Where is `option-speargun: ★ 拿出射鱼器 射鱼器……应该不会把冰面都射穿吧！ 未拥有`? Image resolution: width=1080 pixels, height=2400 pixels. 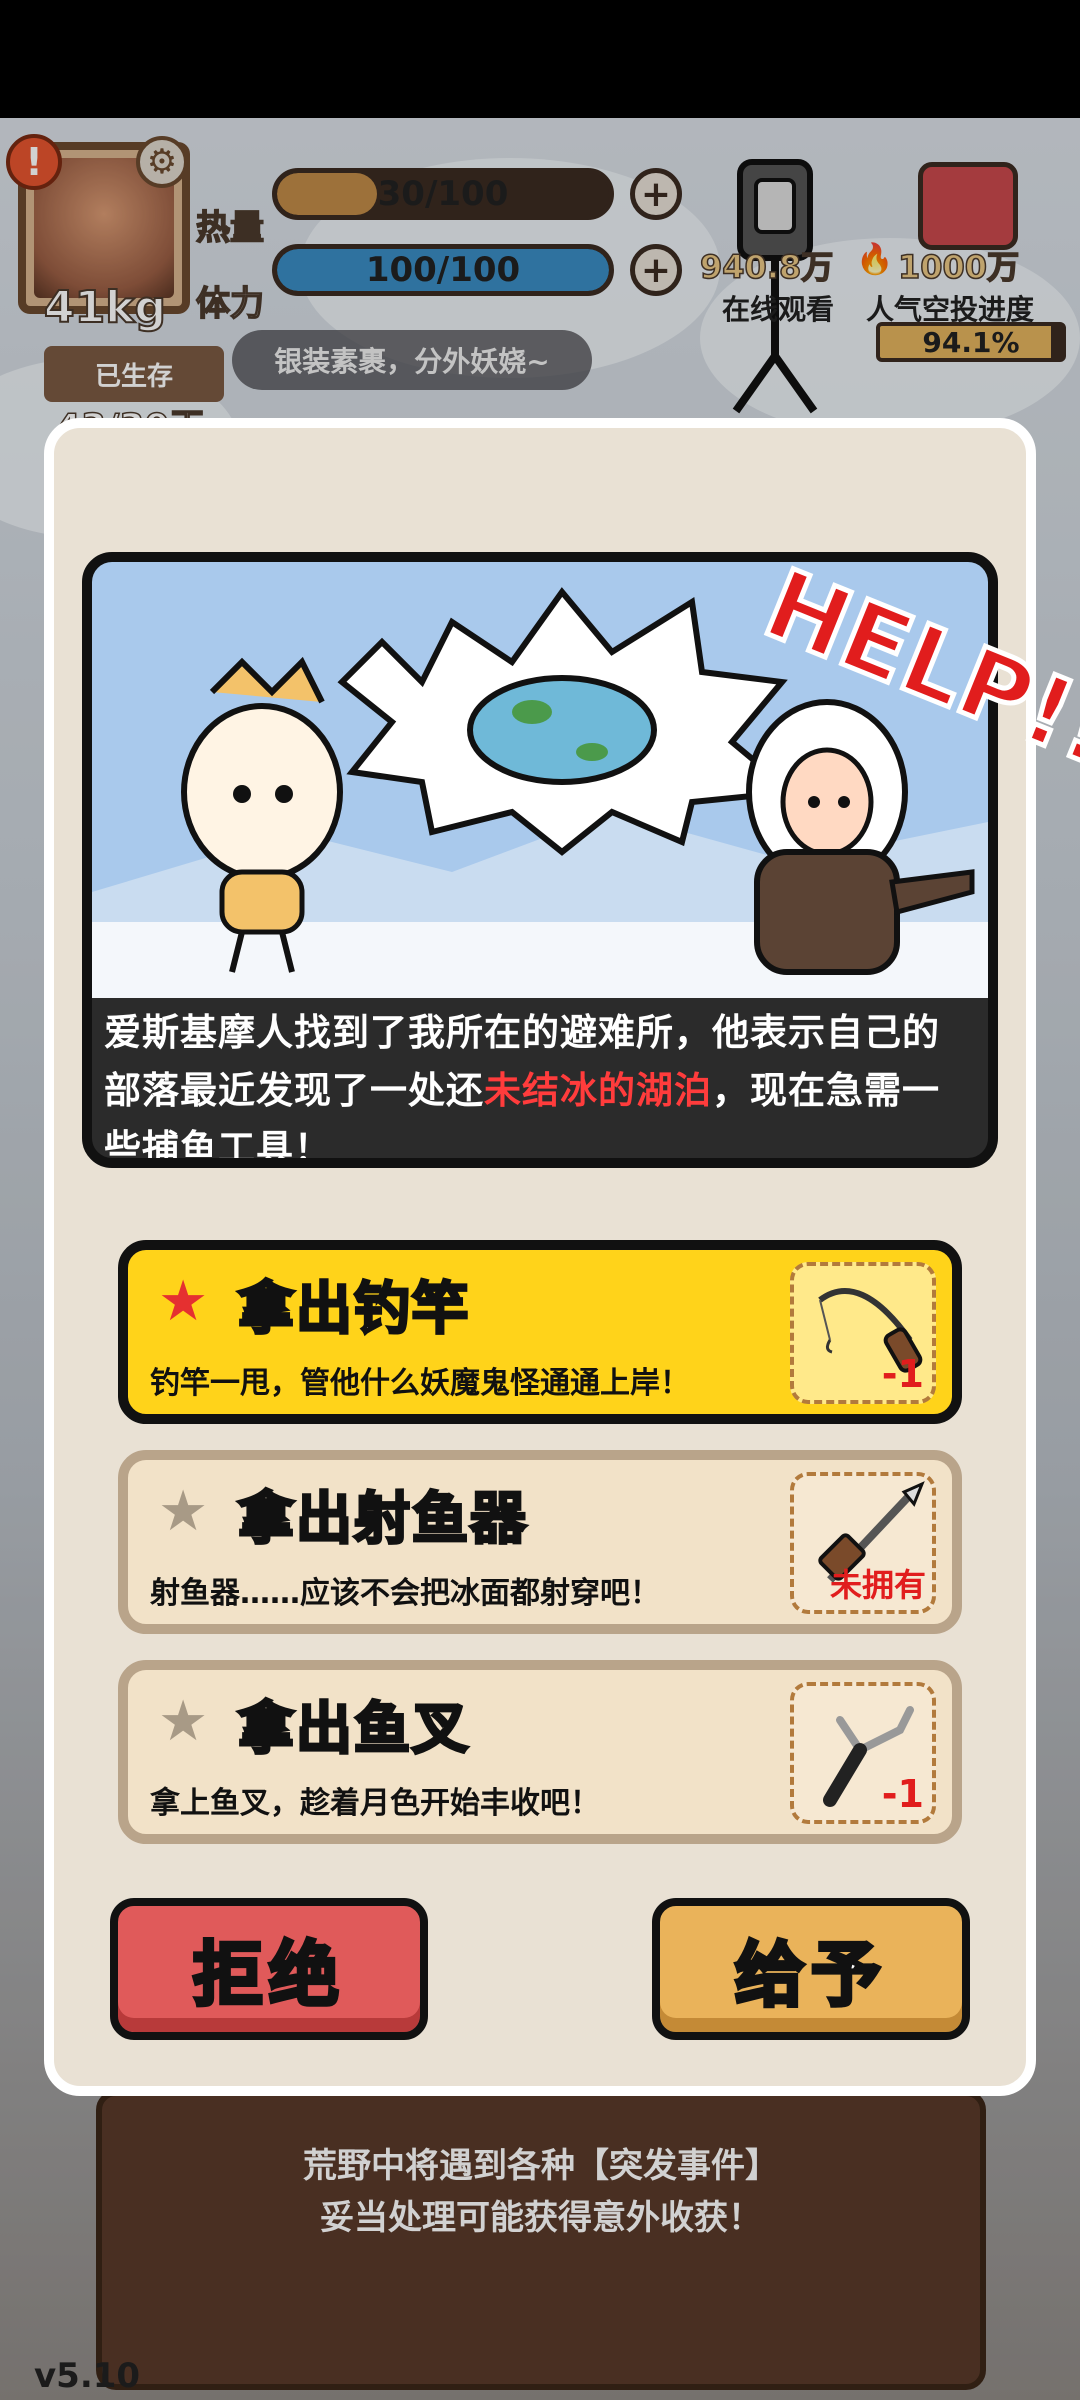 option-speargun: ★ 拿出射鱼器 射鱼器……应该不会把冰面都射穿吧！ 未拥有 is located at coordinates (540, 1542).